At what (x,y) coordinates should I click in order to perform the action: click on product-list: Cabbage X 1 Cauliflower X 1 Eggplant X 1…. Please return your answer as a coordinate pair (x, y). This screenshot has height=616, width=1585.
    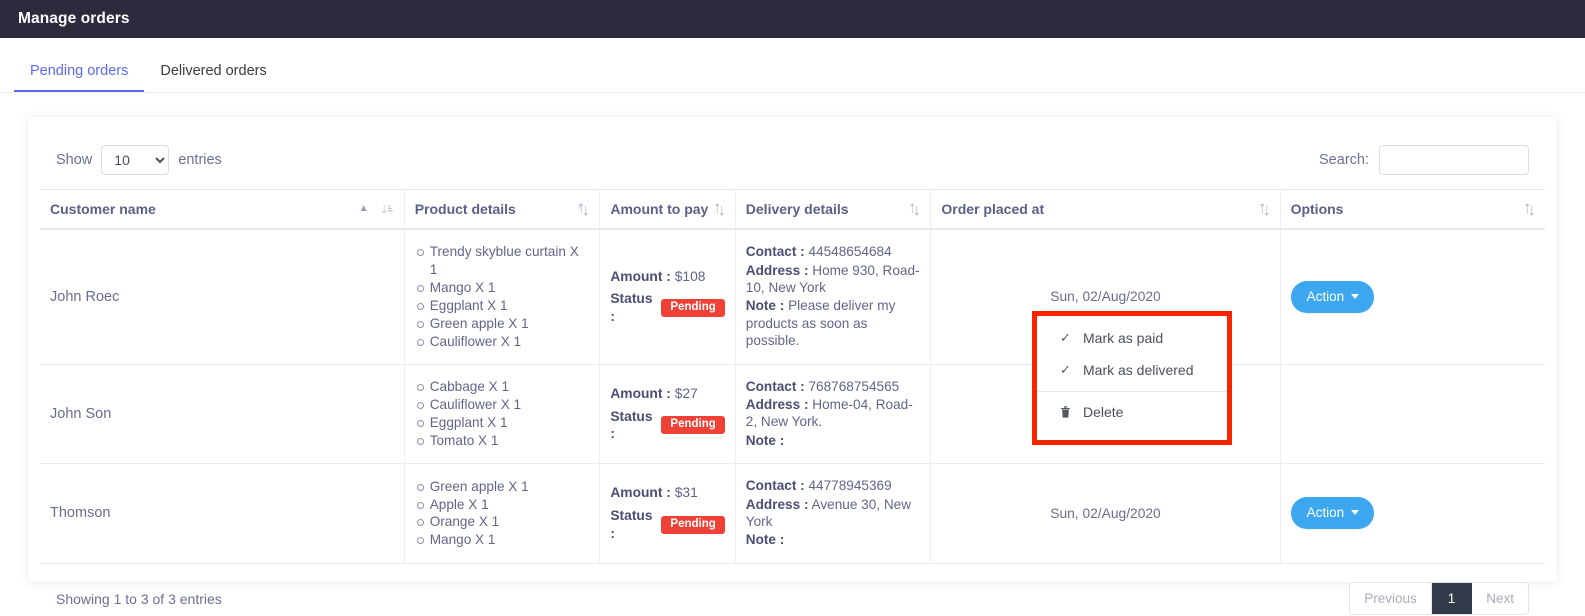
    Looking at the image, I should click on (502, 414).